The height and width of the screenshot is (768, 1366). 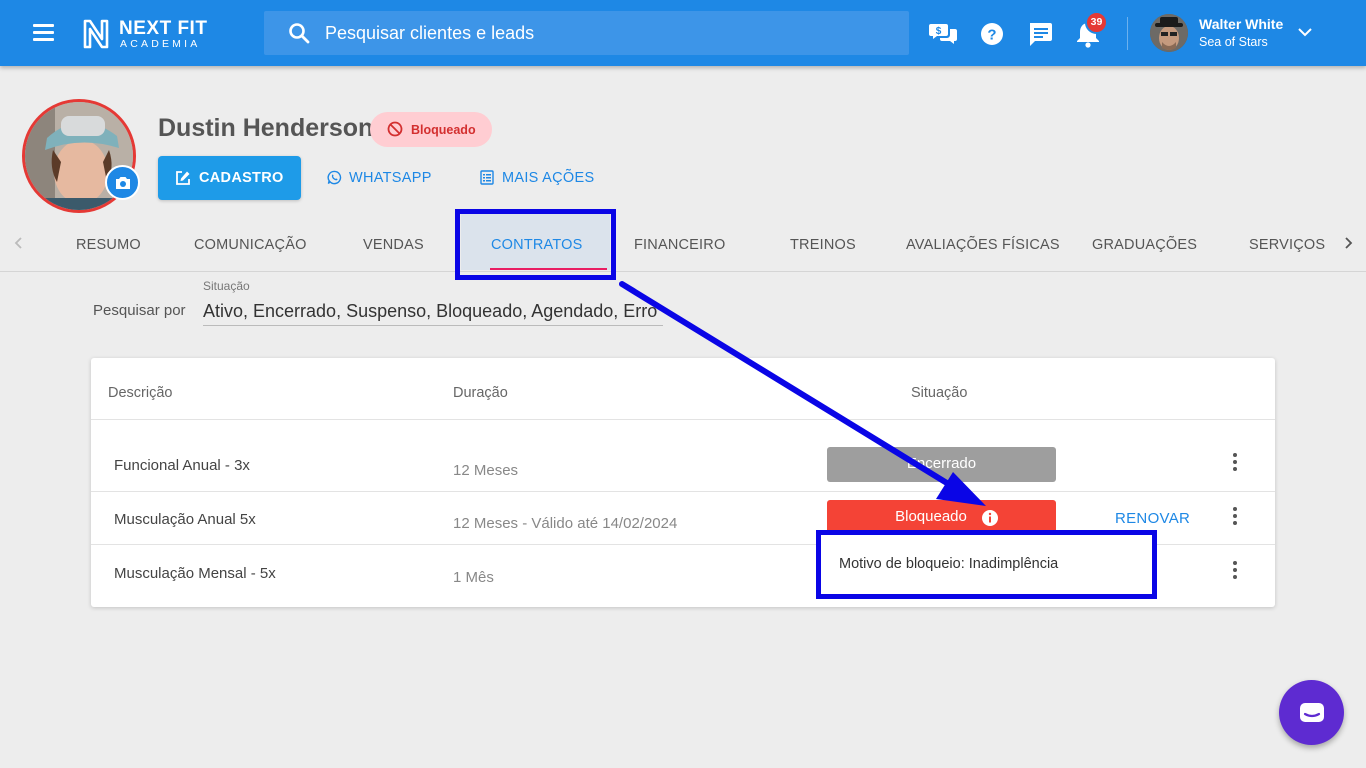 I want to click on support-chat-button, so click(x=1311, y=712).